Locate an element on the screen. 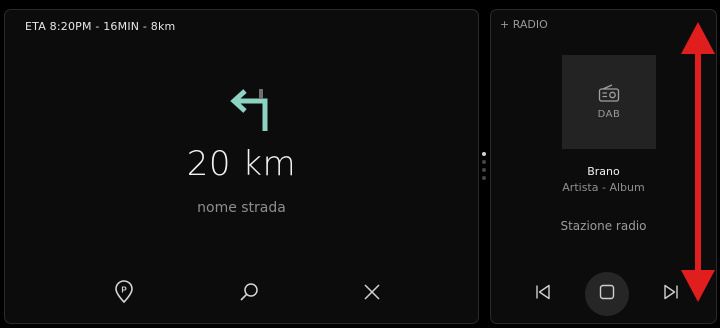  svg-text: P is located at coordinates (124, 290).